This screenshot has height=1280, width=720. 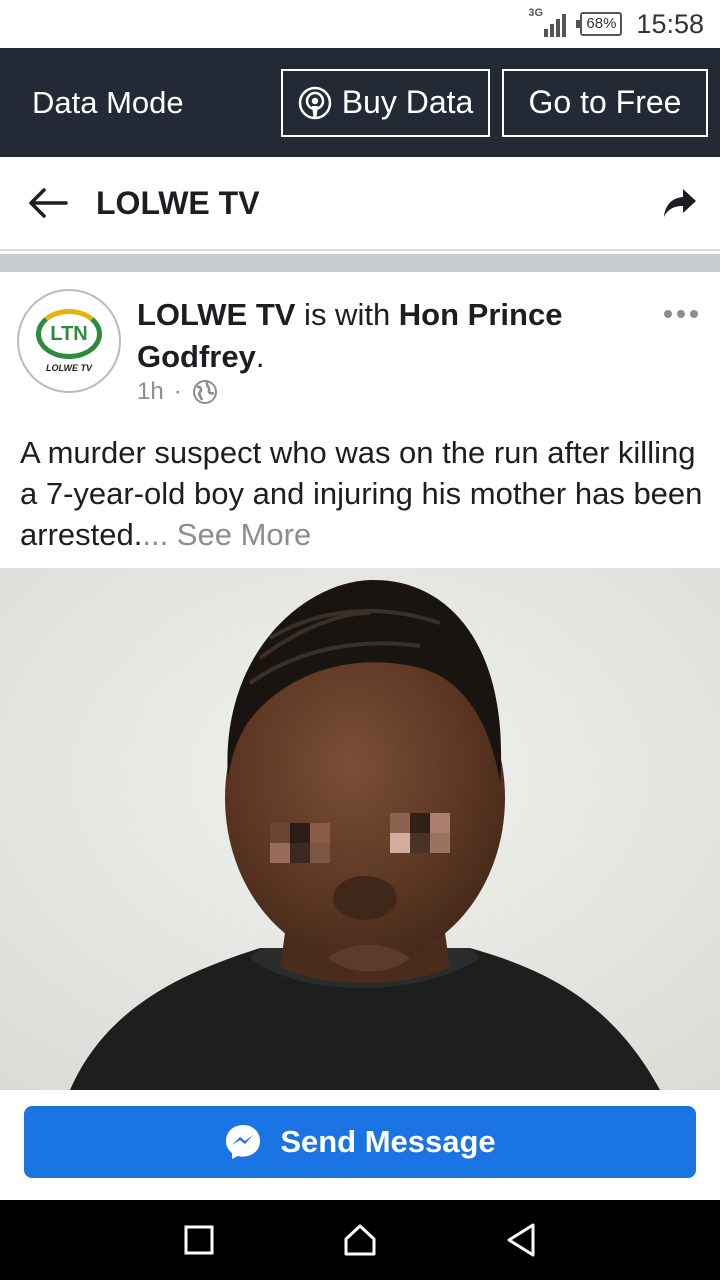 I want to click on home-icon, so click(x=360, y=1240).